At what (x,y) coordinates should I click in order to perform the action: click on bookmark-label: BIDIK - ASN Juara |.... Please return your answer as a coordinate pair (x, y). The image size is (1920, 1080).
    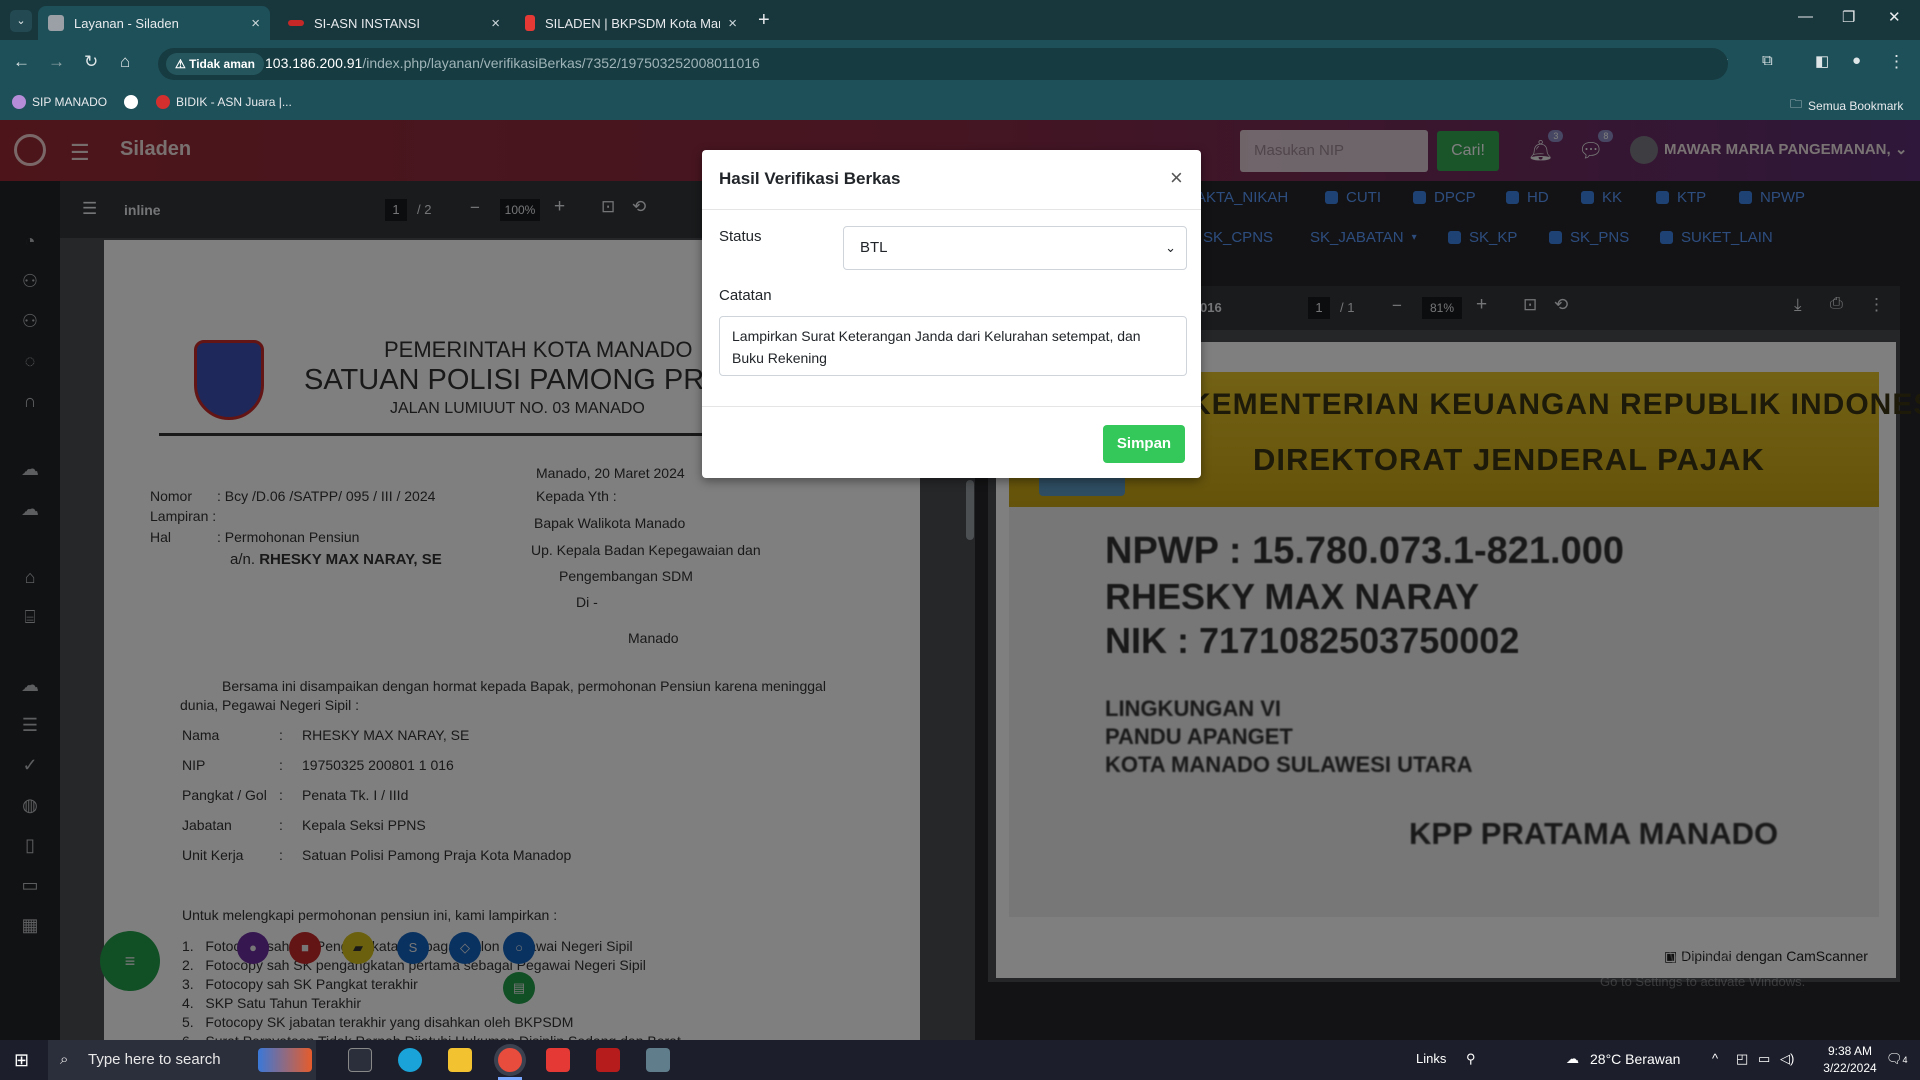
    Looking at the image, I should click on (234, 102).